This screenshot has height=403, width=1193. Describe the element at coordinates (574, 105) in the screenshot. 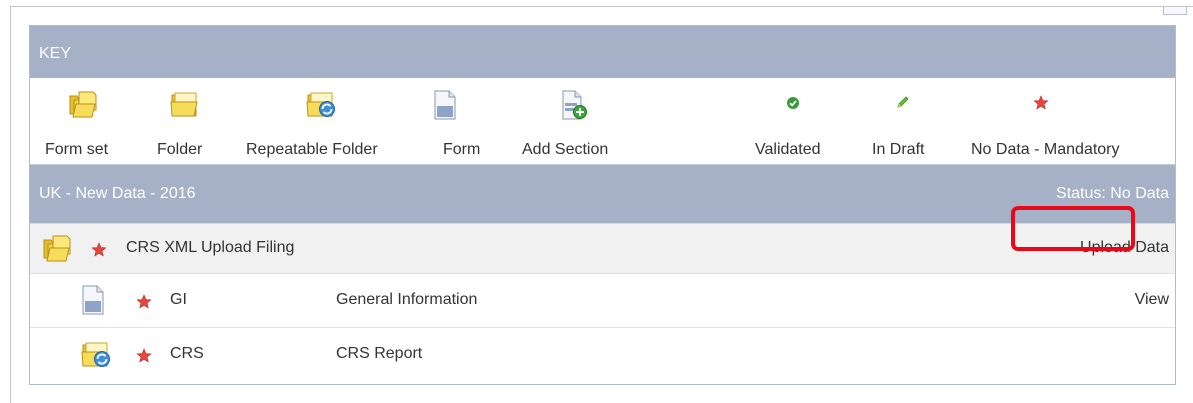

I see `add-section-icon` at that location.